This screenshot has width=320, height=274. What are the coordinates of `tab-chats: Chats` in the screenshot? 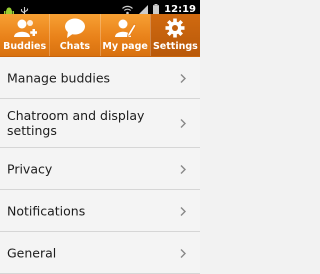 It's located at (74, 35).